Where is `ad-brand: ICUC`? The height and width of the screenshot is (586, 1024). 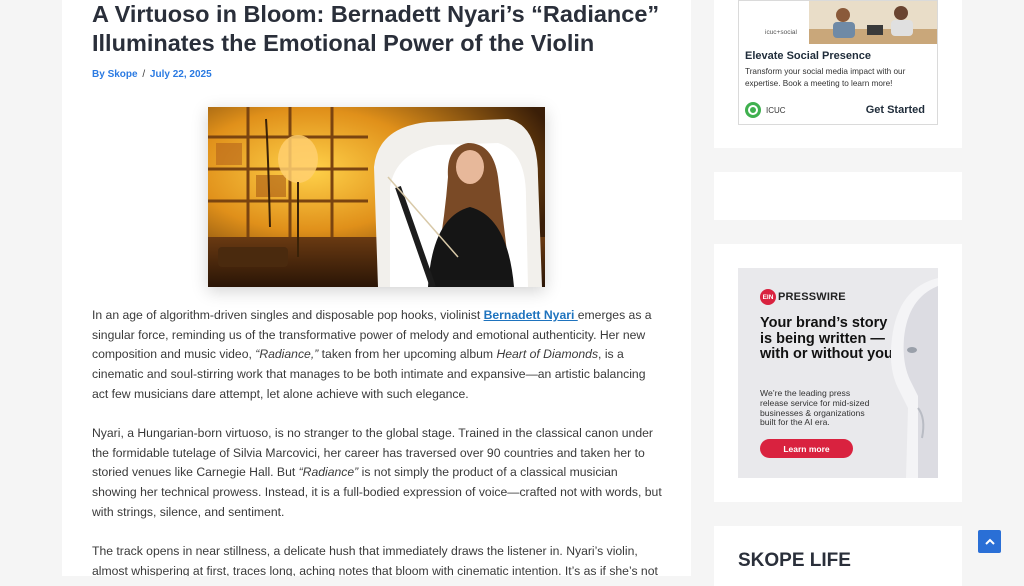 ad-brand: ICUC is located at coordinates (765, 110).